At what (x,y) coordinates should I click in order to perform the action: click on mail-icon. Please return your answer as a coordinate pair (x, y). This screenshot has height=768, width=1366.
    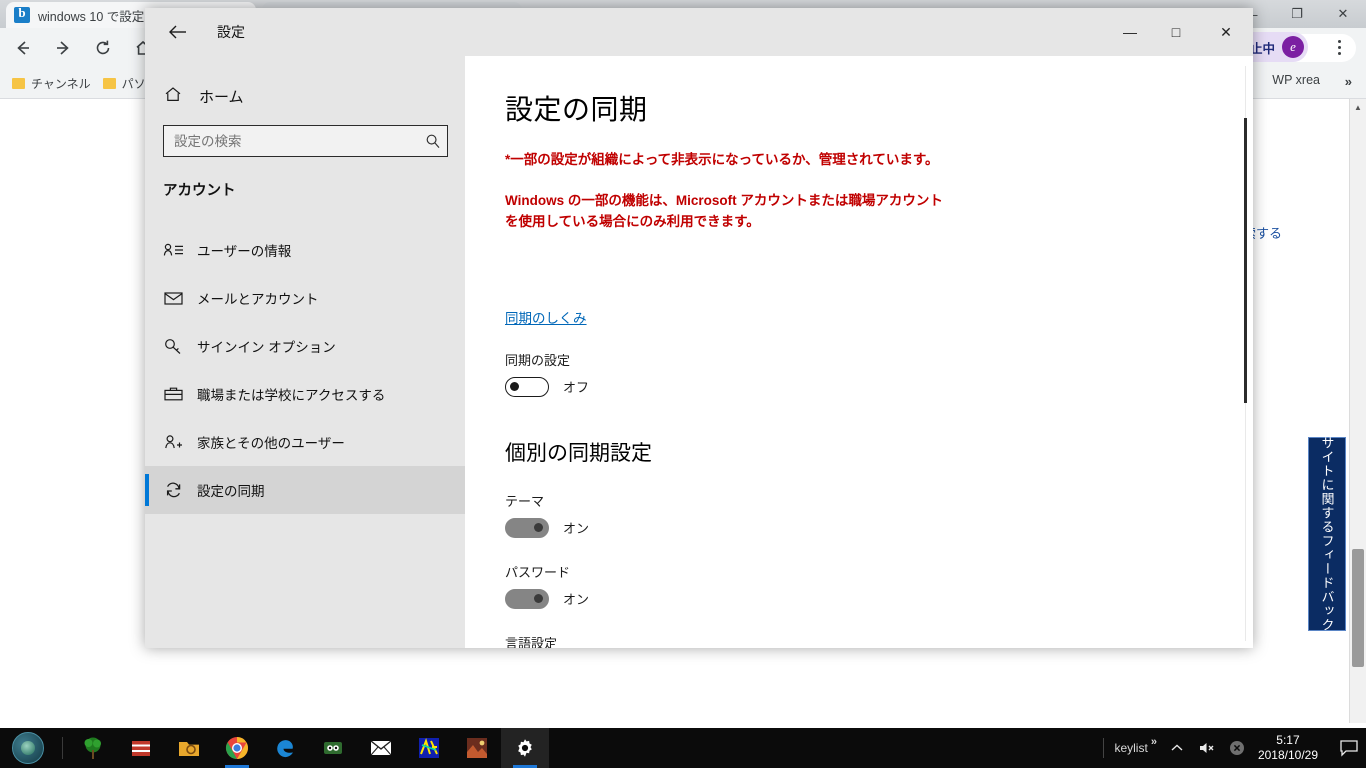
    Looking at the image, I should click on (381, 748).